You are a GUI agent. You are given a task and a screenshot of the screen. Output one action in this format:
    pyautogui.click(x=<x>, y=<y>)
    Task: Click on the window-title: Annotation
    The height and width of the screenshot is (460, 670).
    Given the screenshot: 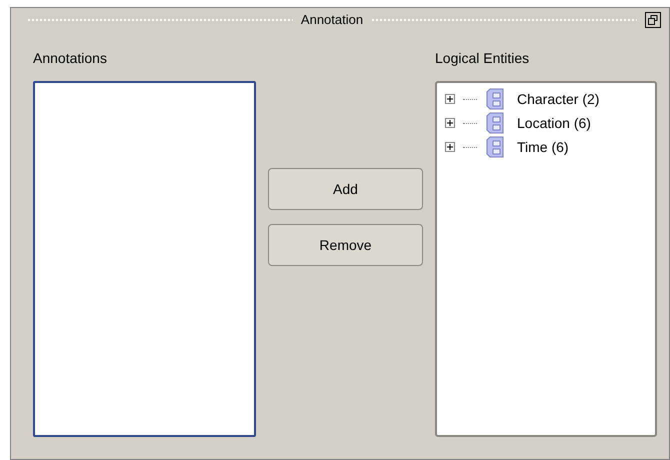 What is the action you would take?
    pyautogui.click(x=332, y=20)
    